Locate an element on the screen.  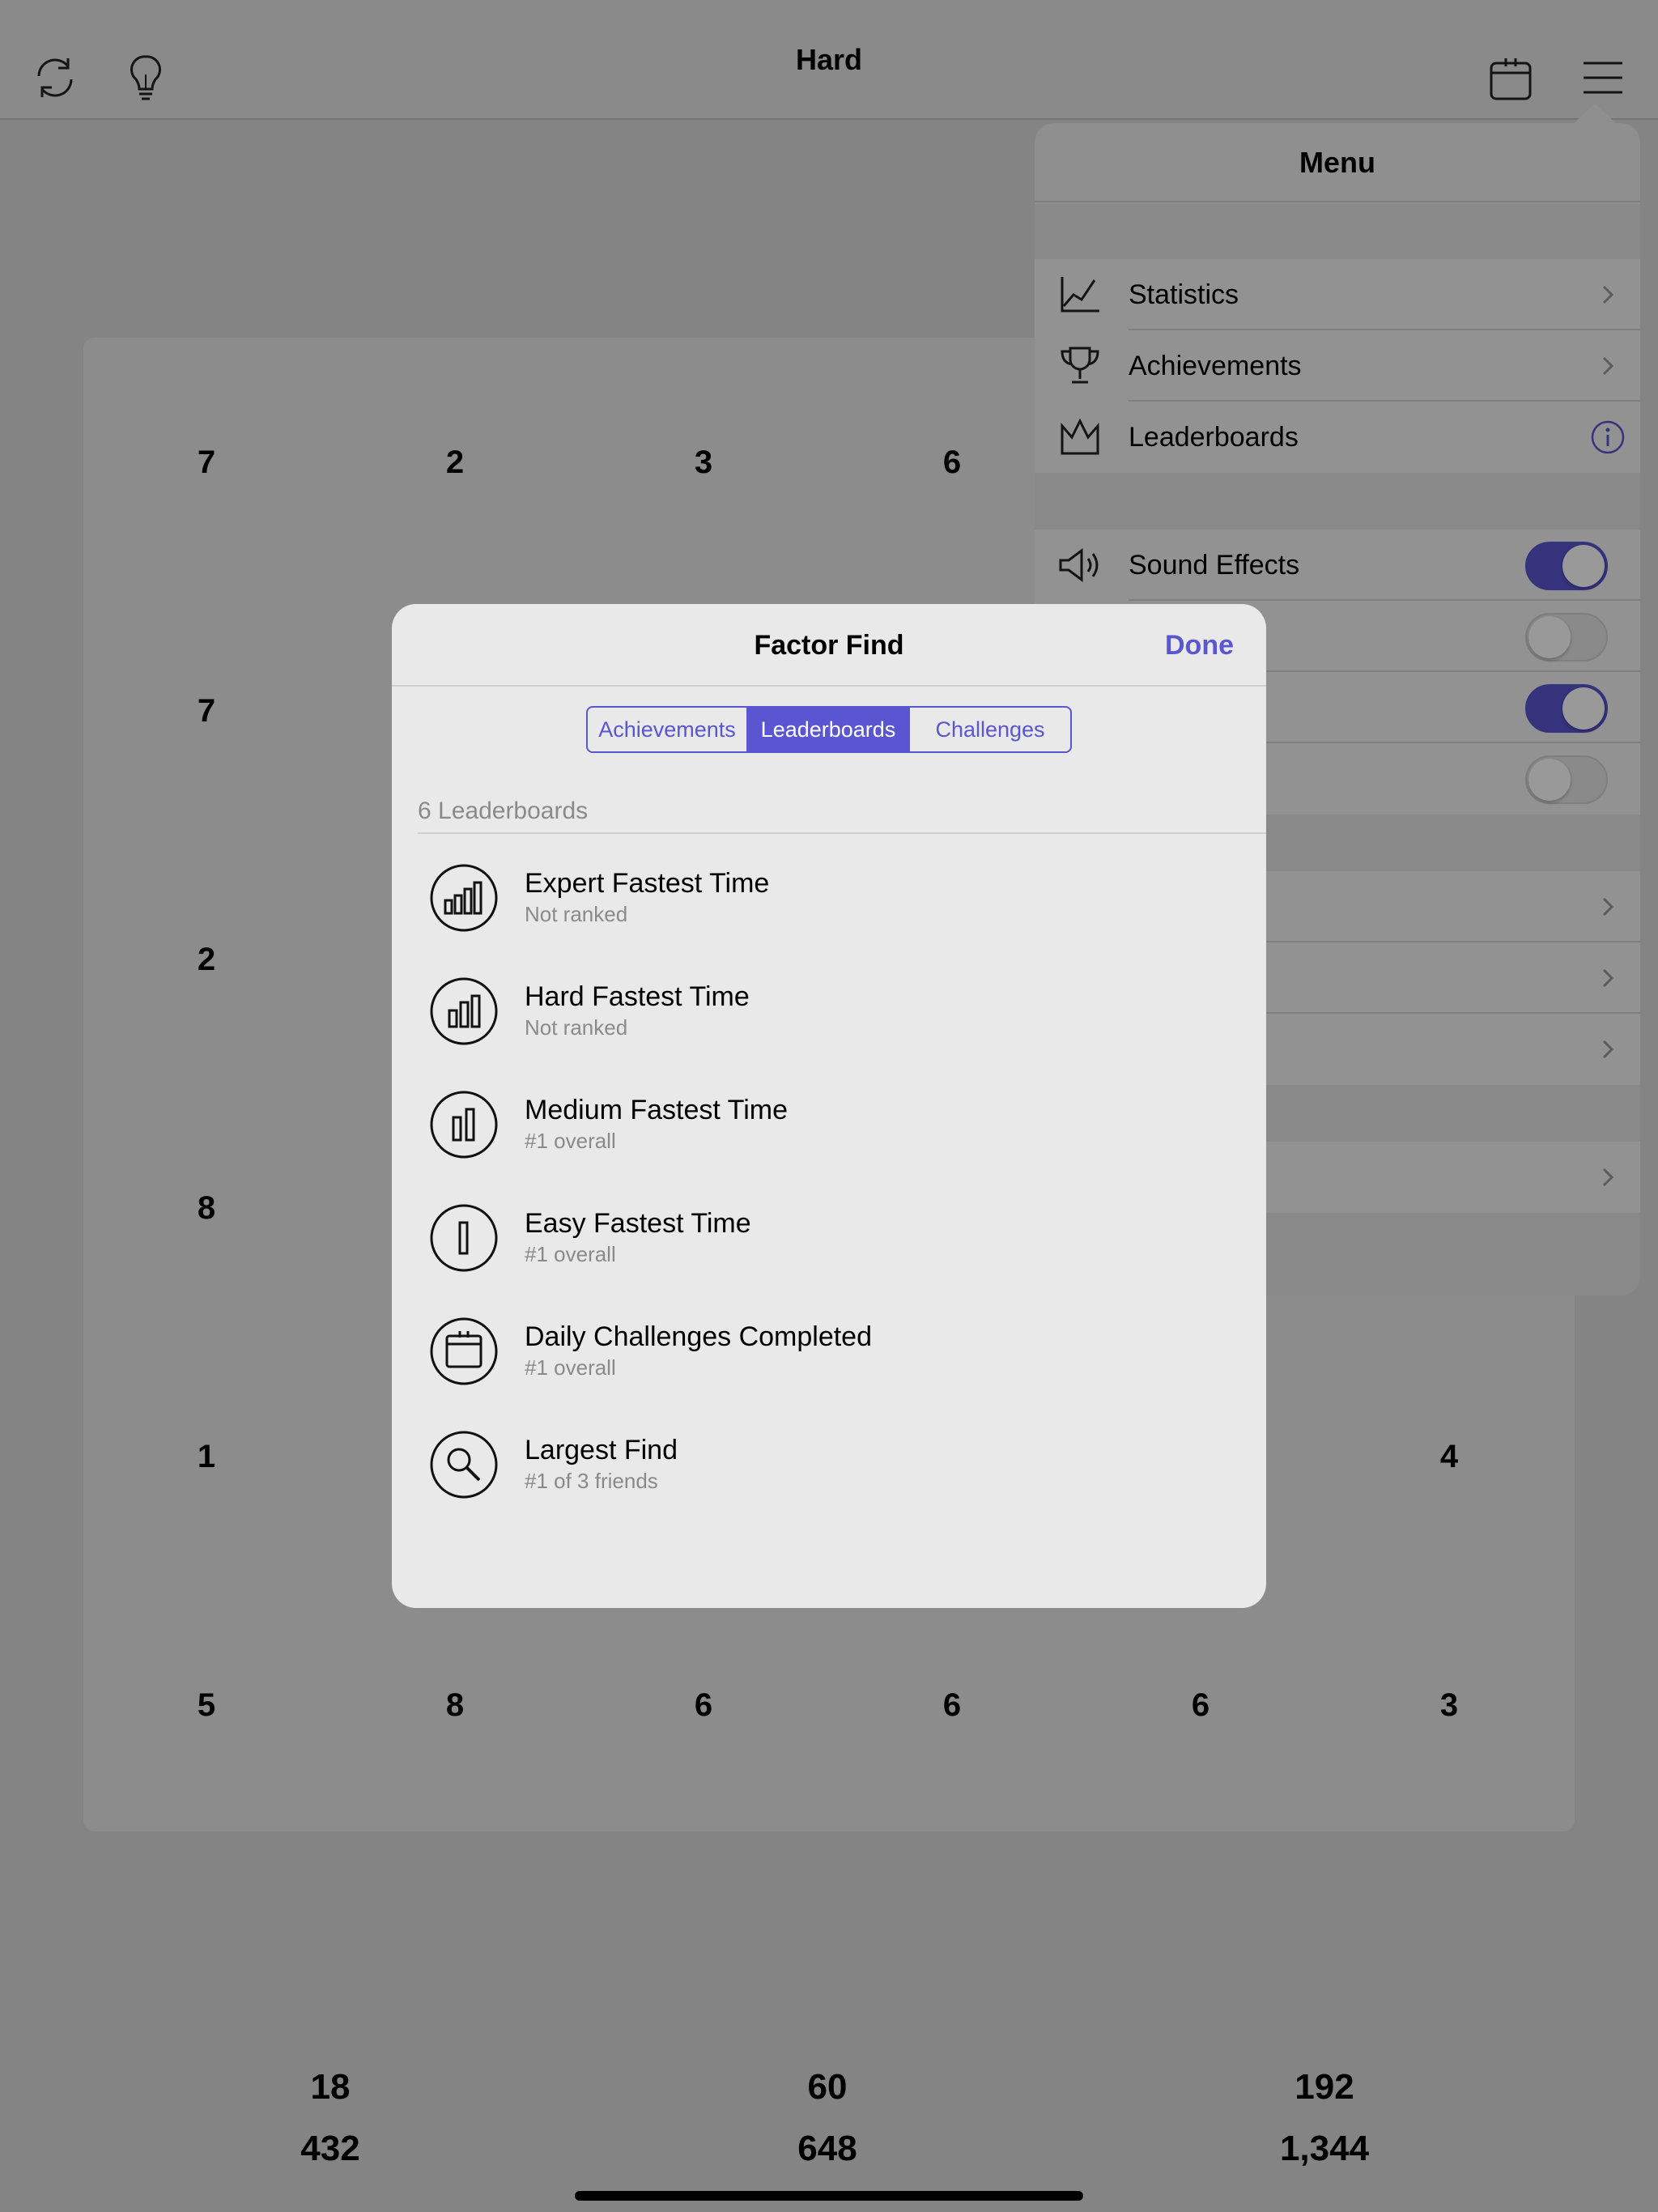
tab-achievements: Achievements is located at coordinates (668, 730).